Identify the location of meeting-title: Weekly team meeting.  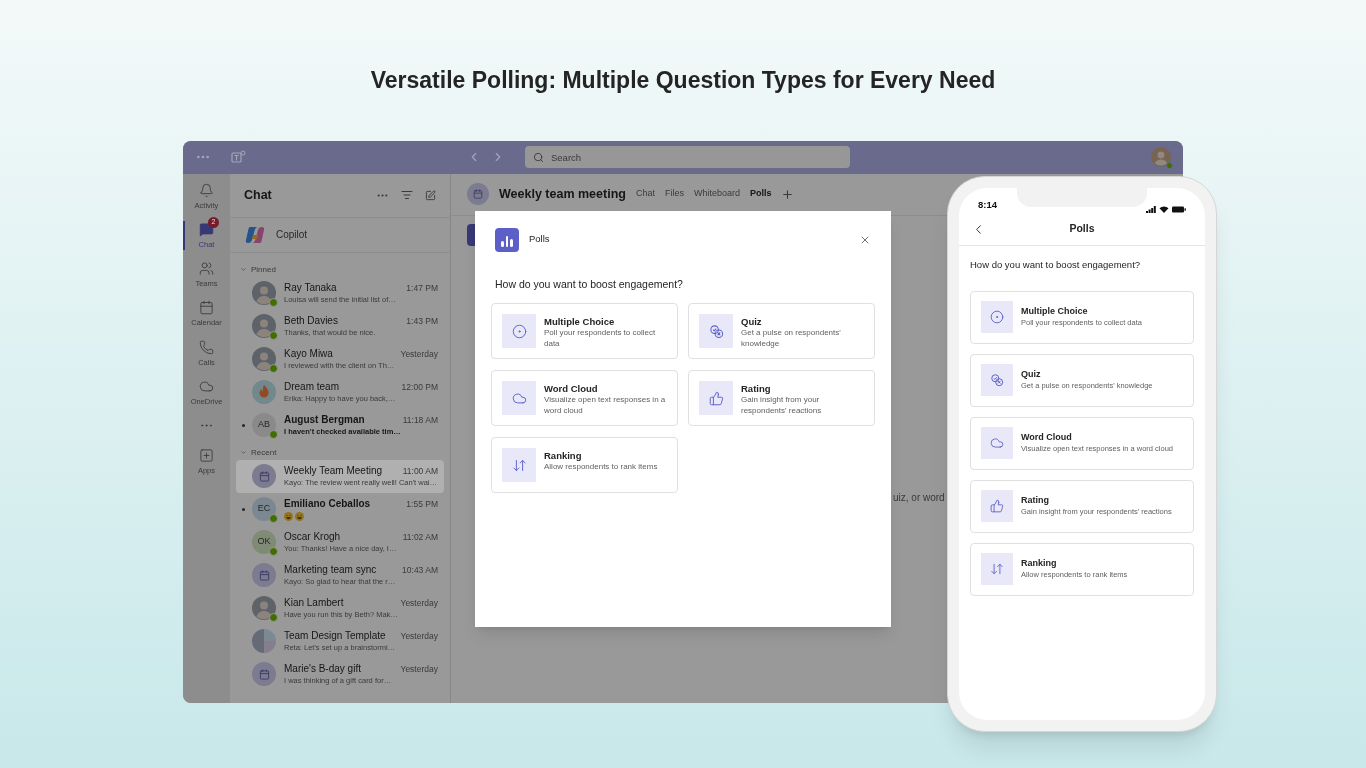
(562, 194).